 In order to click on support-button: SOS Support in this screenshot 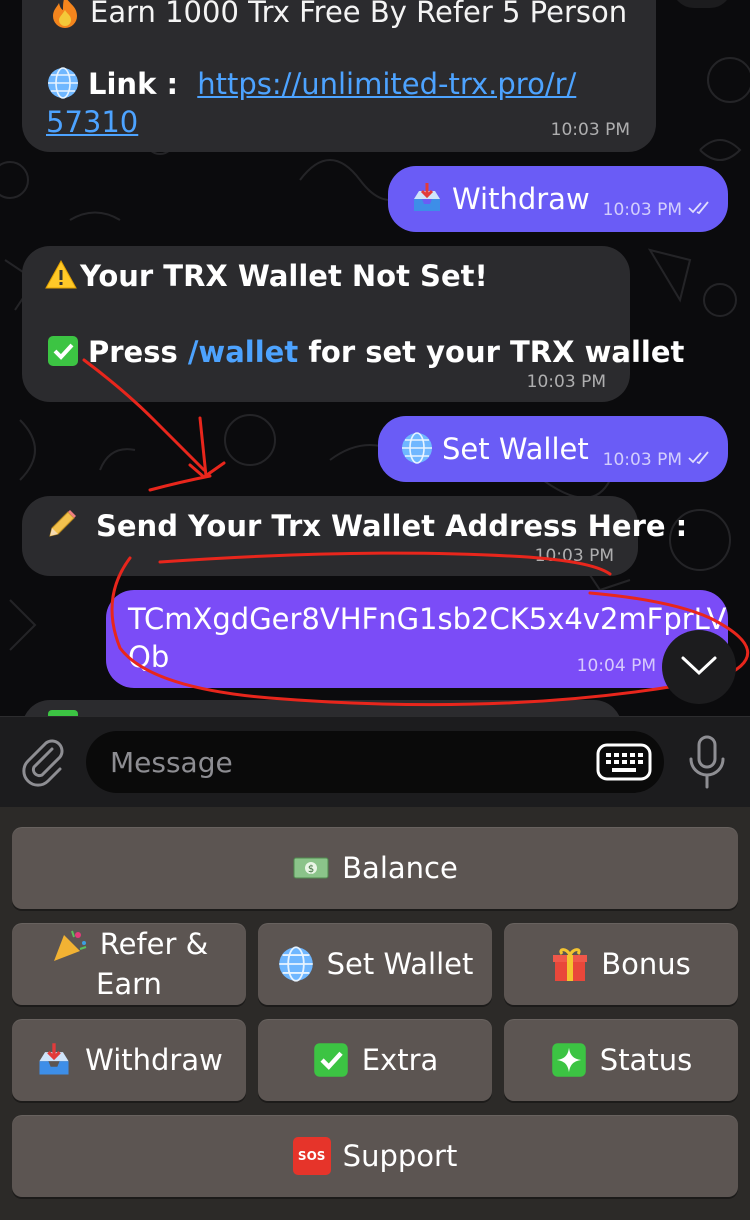, I will do `click(375, 1156)`.